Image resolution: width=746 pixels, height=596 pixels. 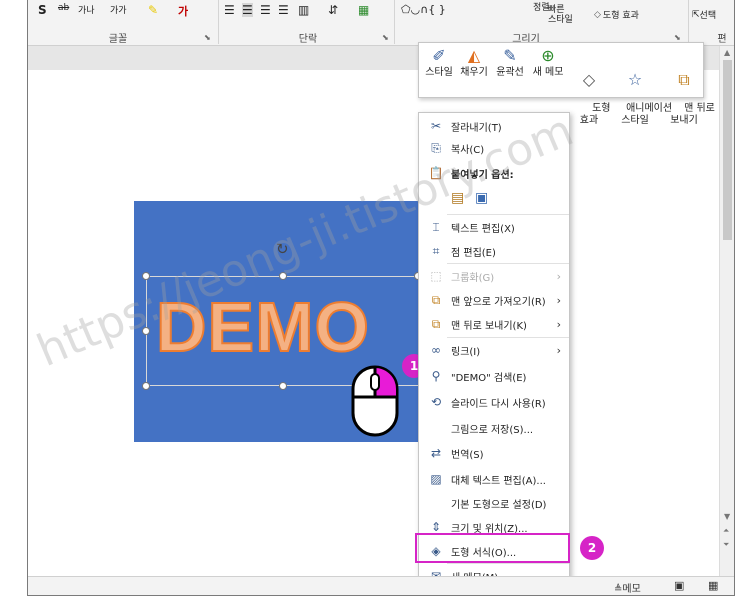 What do you see at coordinates (620, 16) in the screenshot?
I see `shape-effect-label: 도형 효과` at bounding box center [620, 16].